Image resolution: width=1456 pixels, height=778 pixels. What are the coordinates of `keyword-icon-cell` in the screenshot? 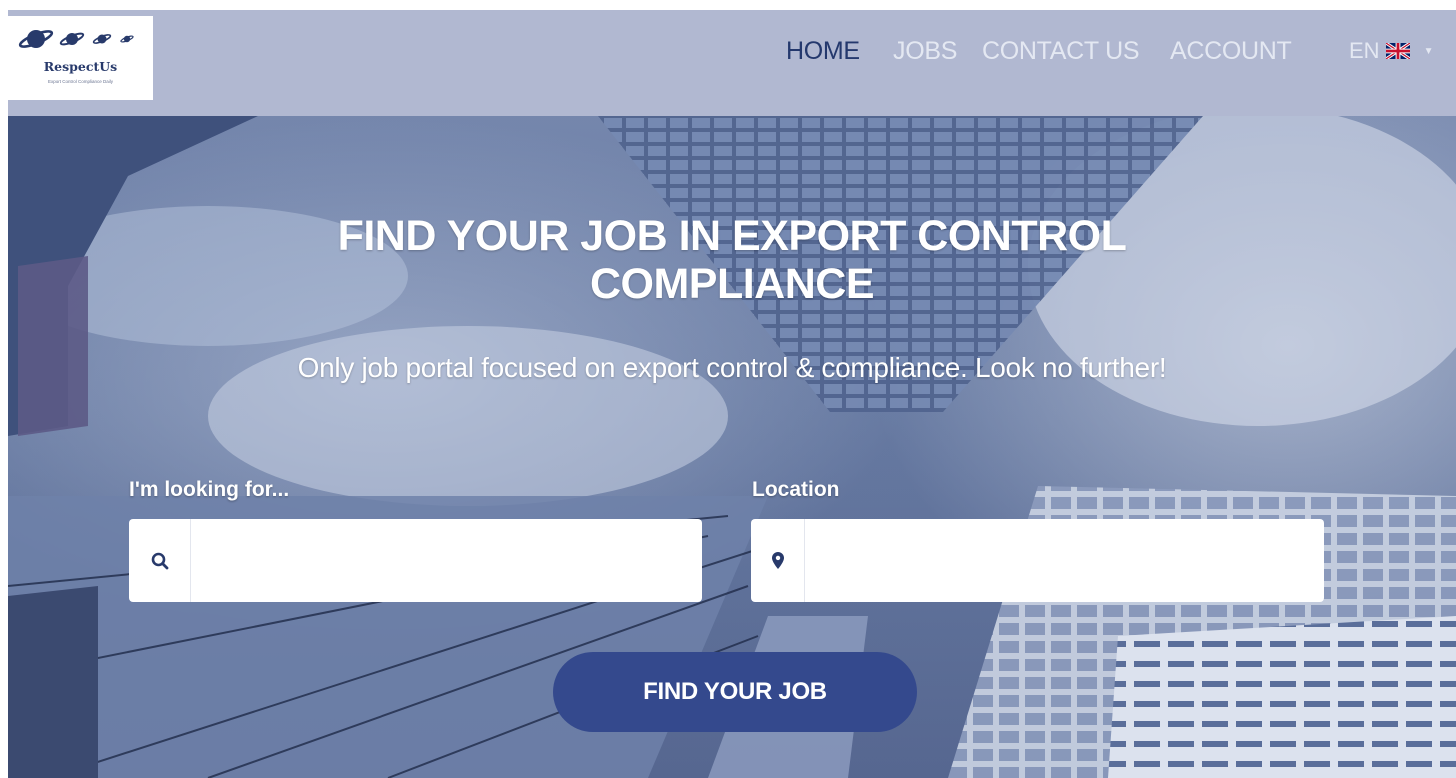 It's located at (160, 560).